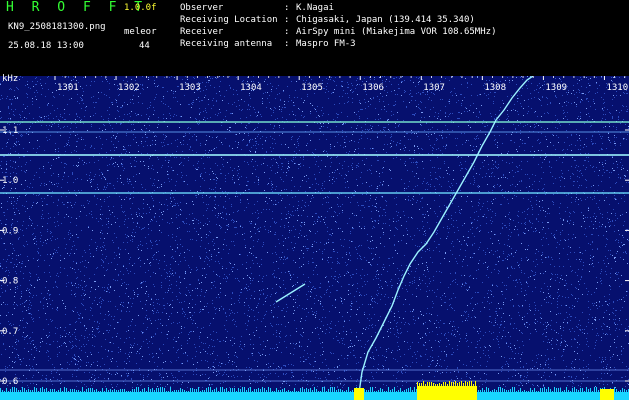 This screenshot has width=629, height=400. I want to click on noise-floor, so click(314, 396).